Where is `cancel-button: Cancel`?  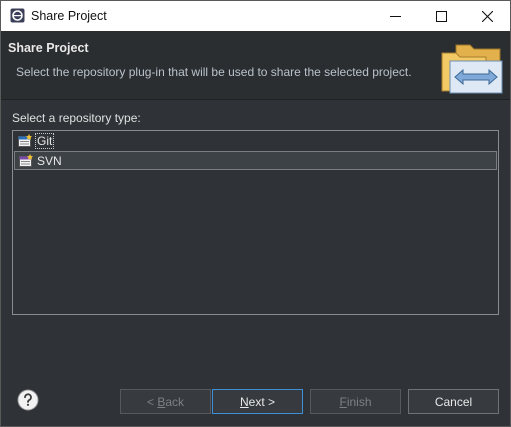 cancel-button: Cancel is located at coordinates (453, 401).